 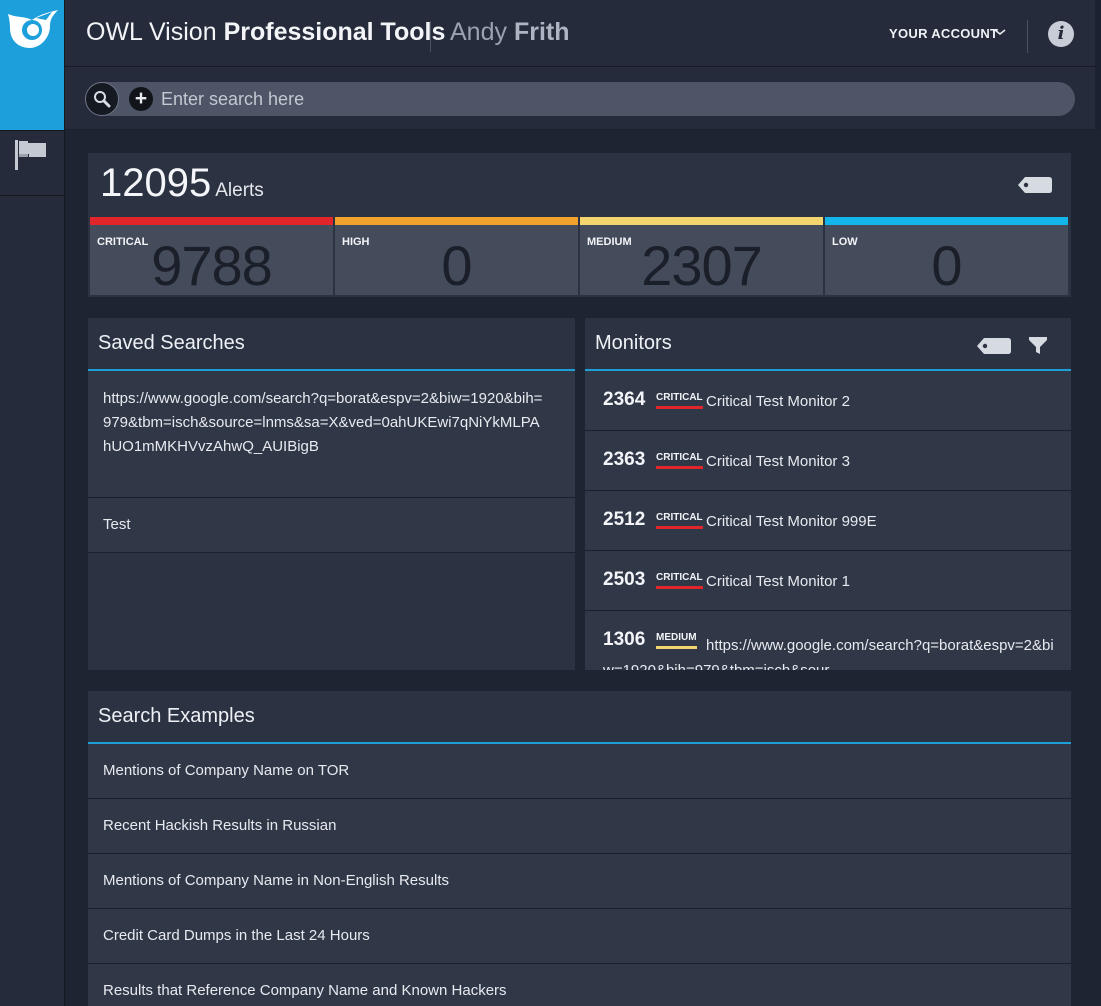 I want to click on search-input, so click(x=601, y=99).